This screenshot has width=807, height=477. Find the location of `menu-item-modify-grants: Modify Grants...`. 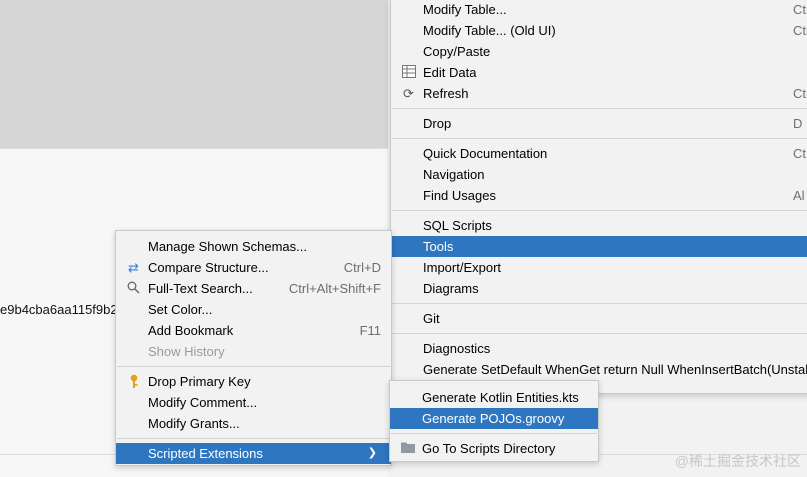

menu-item-modify-grants: Modify Grants... is located at coordinates (253, 423).